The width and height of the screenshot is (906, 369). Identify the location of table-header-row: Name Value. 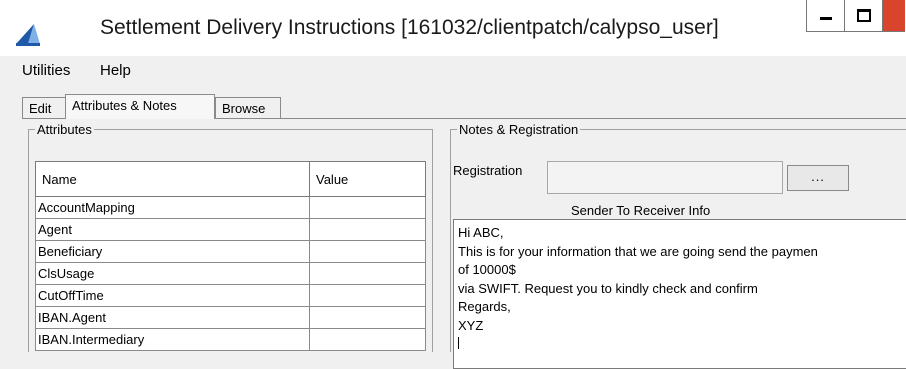
(230, 179).